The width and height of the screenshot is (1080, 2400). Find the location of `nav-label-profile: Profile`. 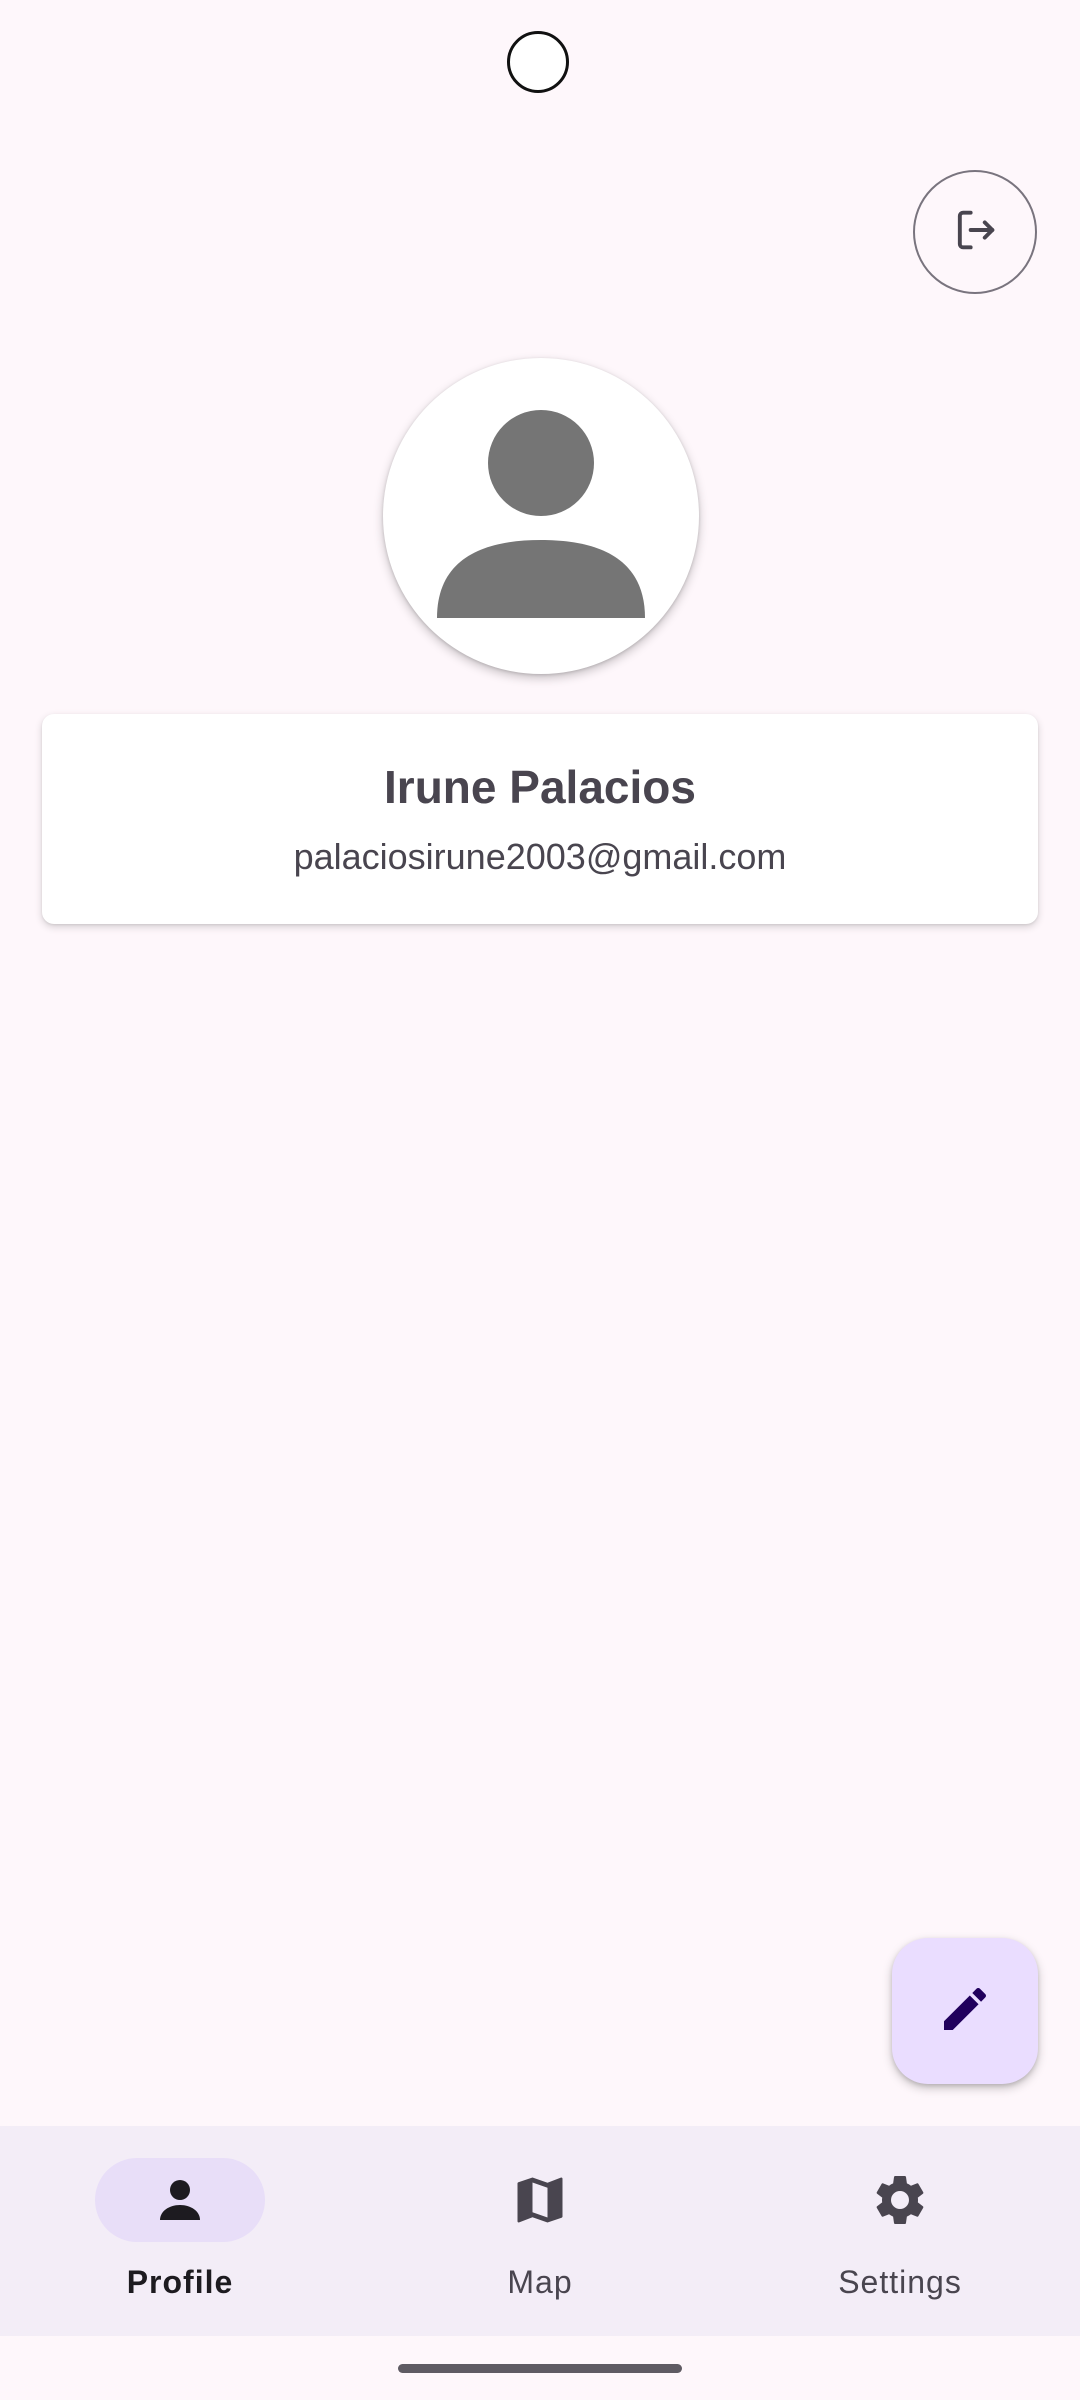

nav-label-profile: Profile is located at coordinates (180, 2282).